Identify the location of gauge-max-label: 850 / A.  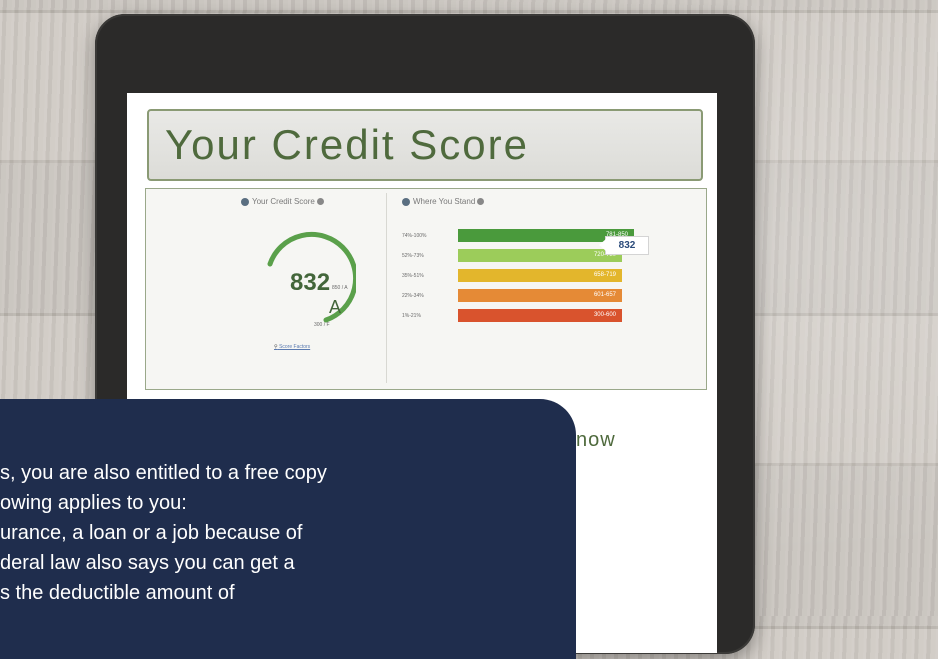
(340, 288).